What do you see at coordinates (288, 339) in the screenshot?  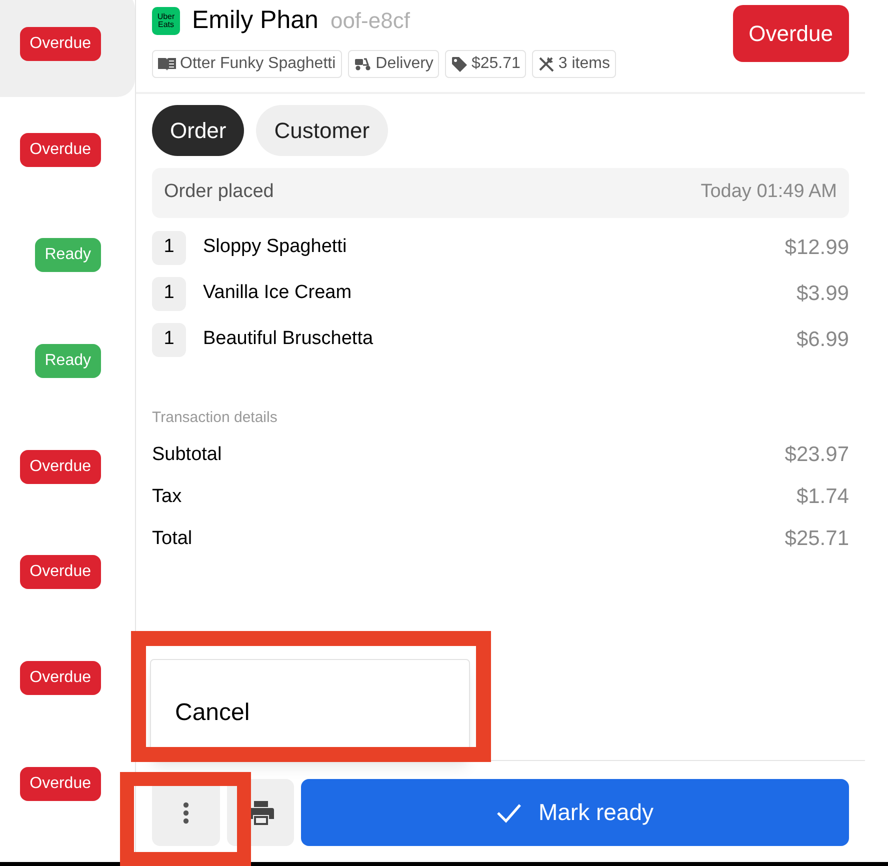 I see `item-name: Beautiful Bruschetta` at bounding box center [288, 339].